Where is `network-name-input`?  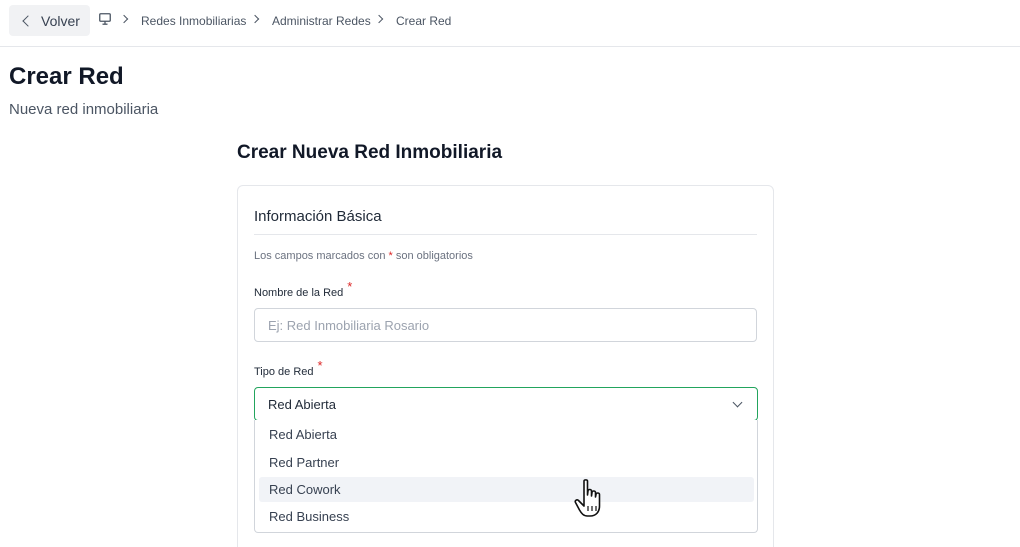 network-name-input is located at coordinates (505, 325).